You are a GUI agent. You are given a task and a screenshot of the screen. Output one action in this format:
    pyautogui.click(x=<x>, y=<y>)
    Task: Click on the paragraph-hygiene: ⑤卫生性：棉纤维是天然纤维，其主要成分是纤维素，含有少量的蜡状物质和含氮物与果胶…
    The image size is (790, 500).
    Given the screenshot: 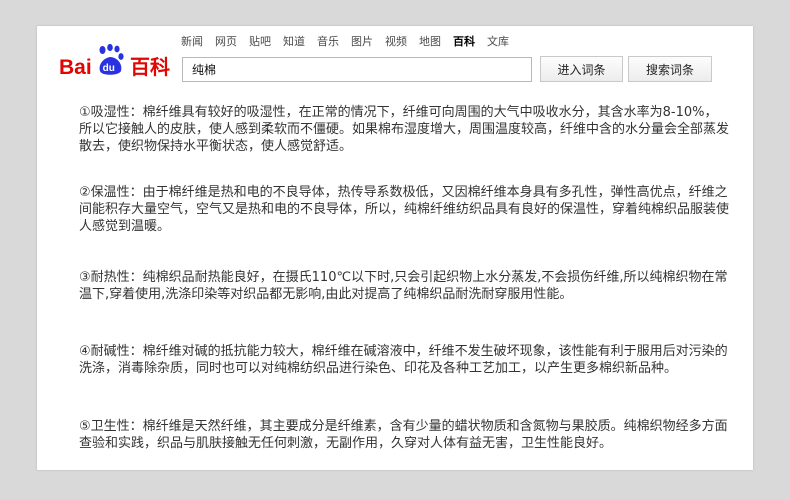 What is the action you would take?
    pyautogui.click(x=403, y=435)
    